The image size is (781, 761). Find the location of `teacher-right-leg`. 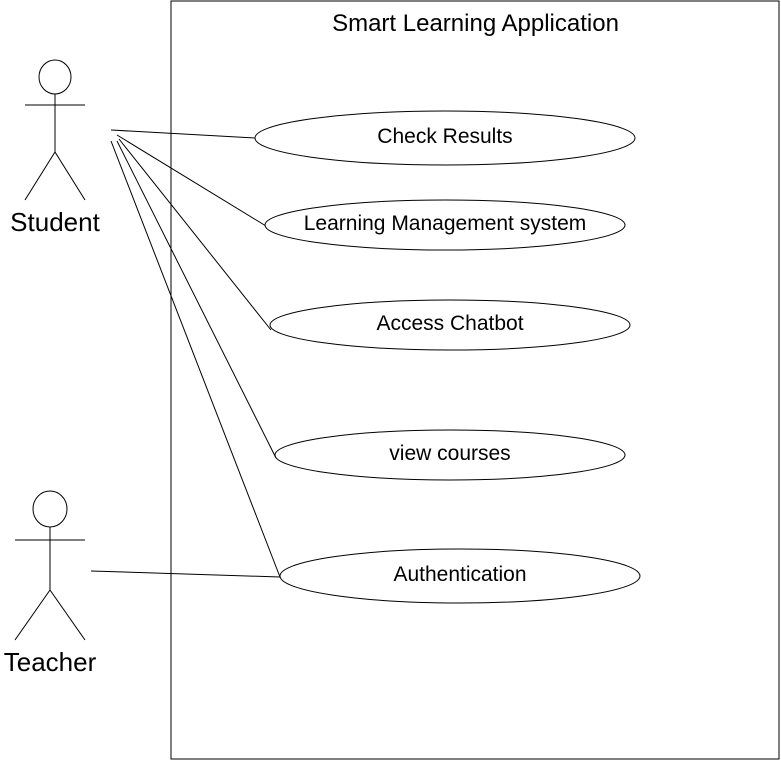

teacher-right-leg is located at coordinates (67, 615).